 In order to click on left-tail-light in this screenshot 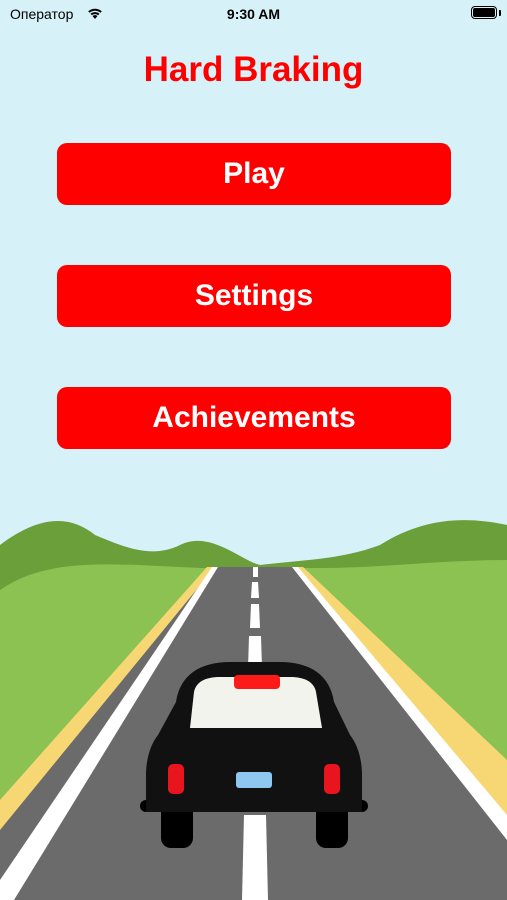, I will do `click(176, 779)`.